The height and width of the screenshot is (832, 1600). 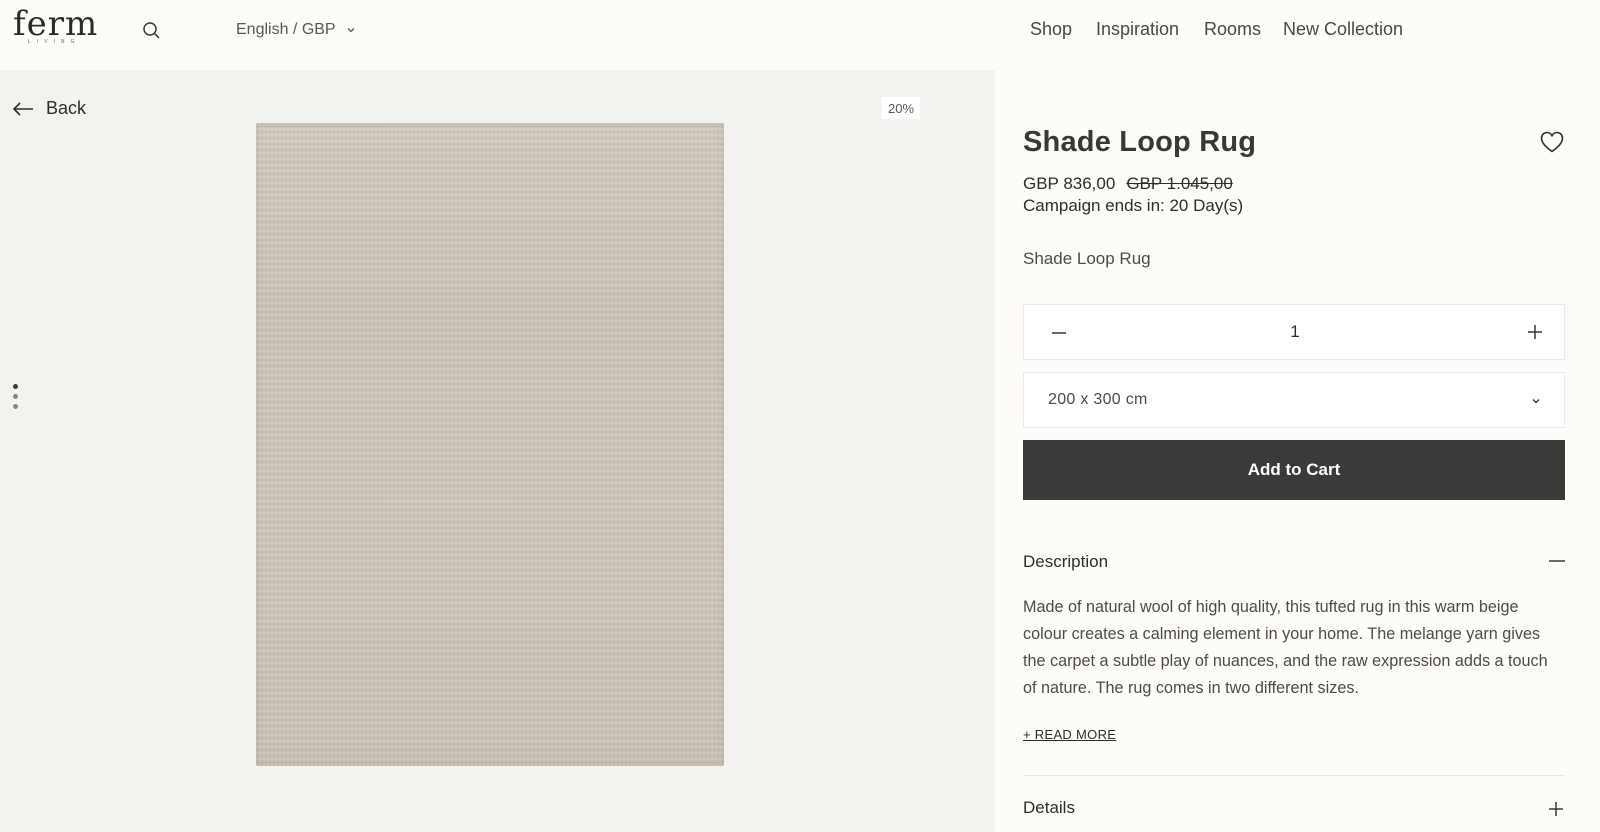 I want to click on arrow-left-icon, so click(x=22, y=108).